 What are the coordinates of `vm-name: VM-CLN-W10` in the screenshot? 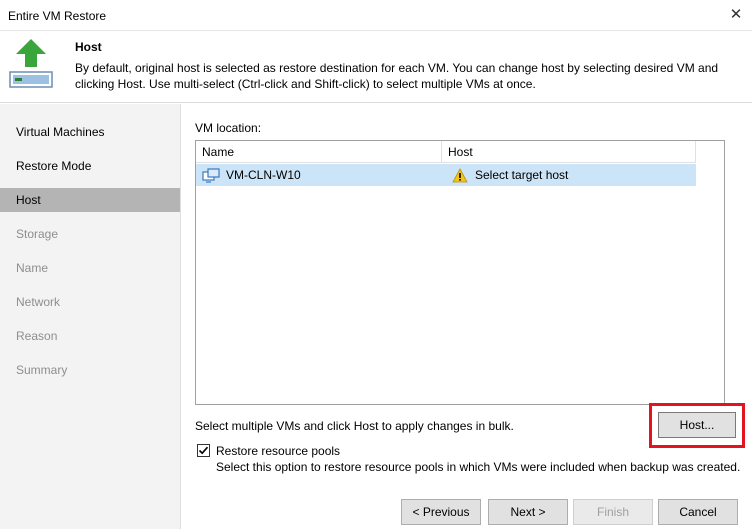 It's located at (263, 175).